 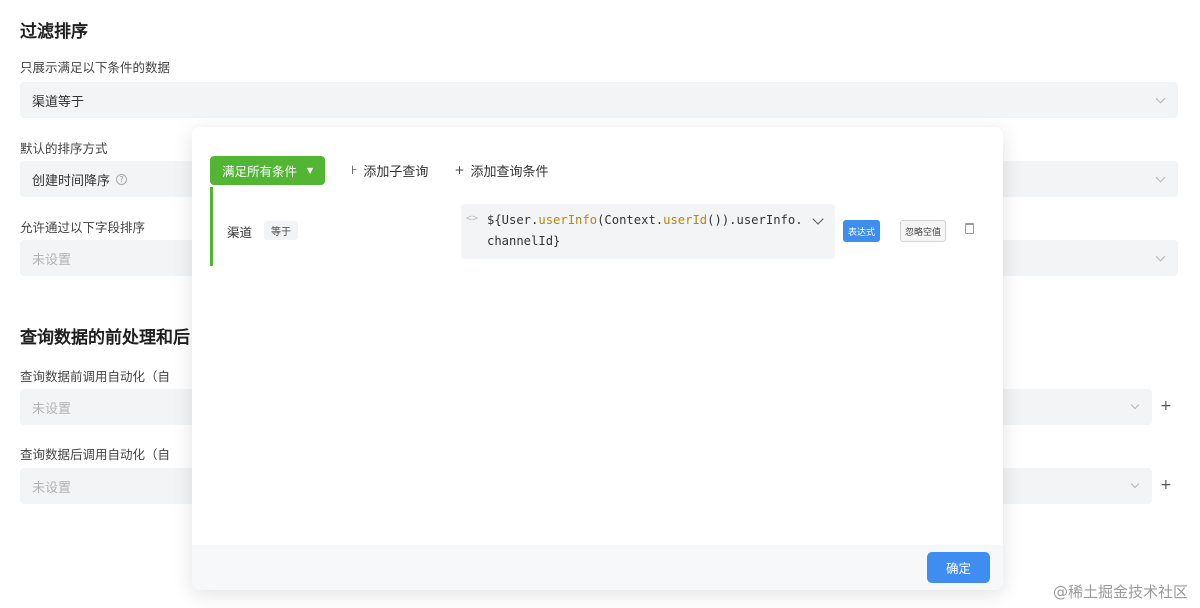 What do you see at coordinates (472, 218) in the screenshot?
I see `code-icon: <>` at bounding box center [472, 218].